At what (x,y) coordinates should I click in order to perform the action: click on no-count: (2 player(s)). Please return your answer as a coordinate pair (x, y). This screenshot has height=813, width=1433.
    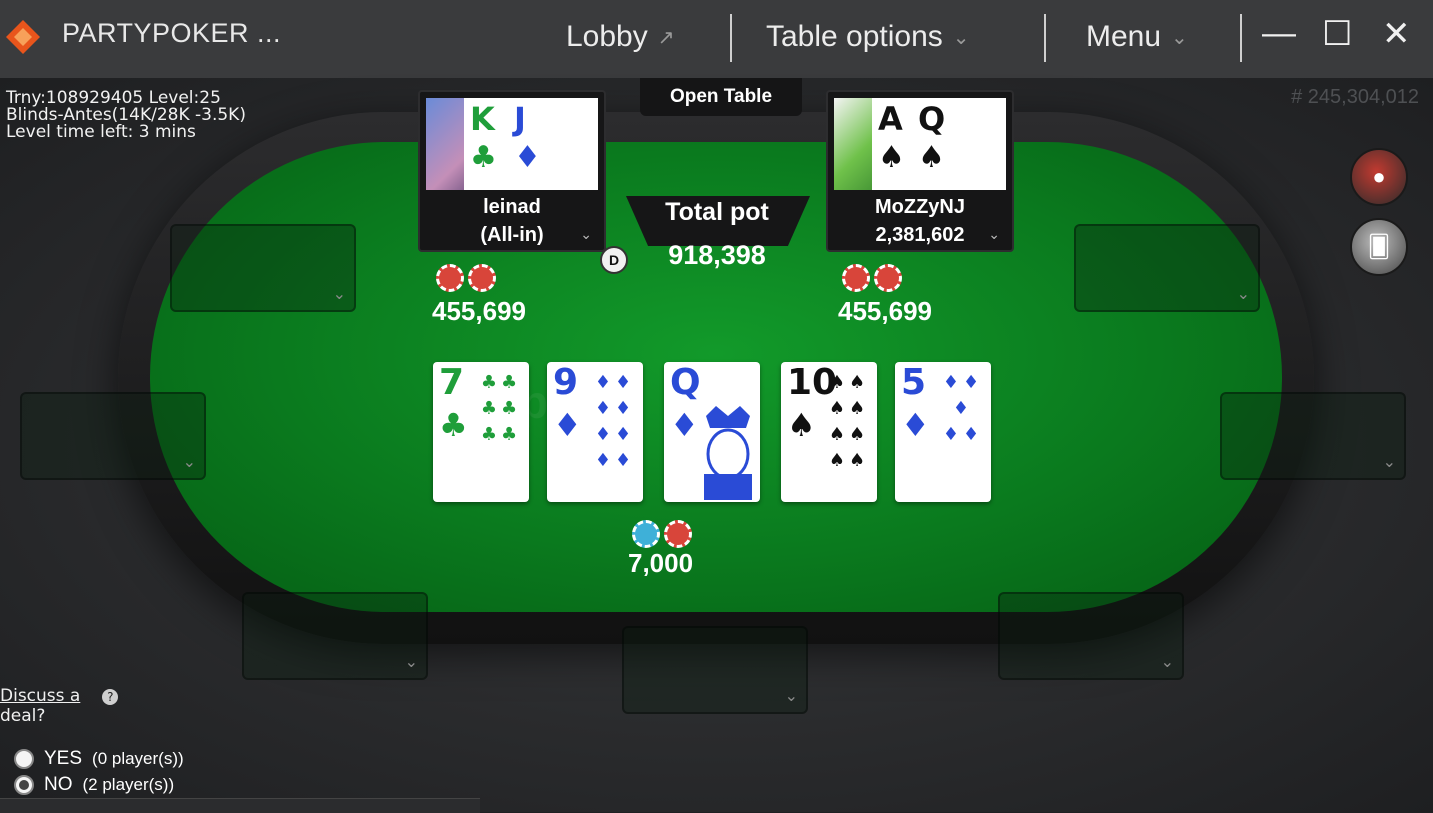
    Looking at the image, I should click on (128, 784).